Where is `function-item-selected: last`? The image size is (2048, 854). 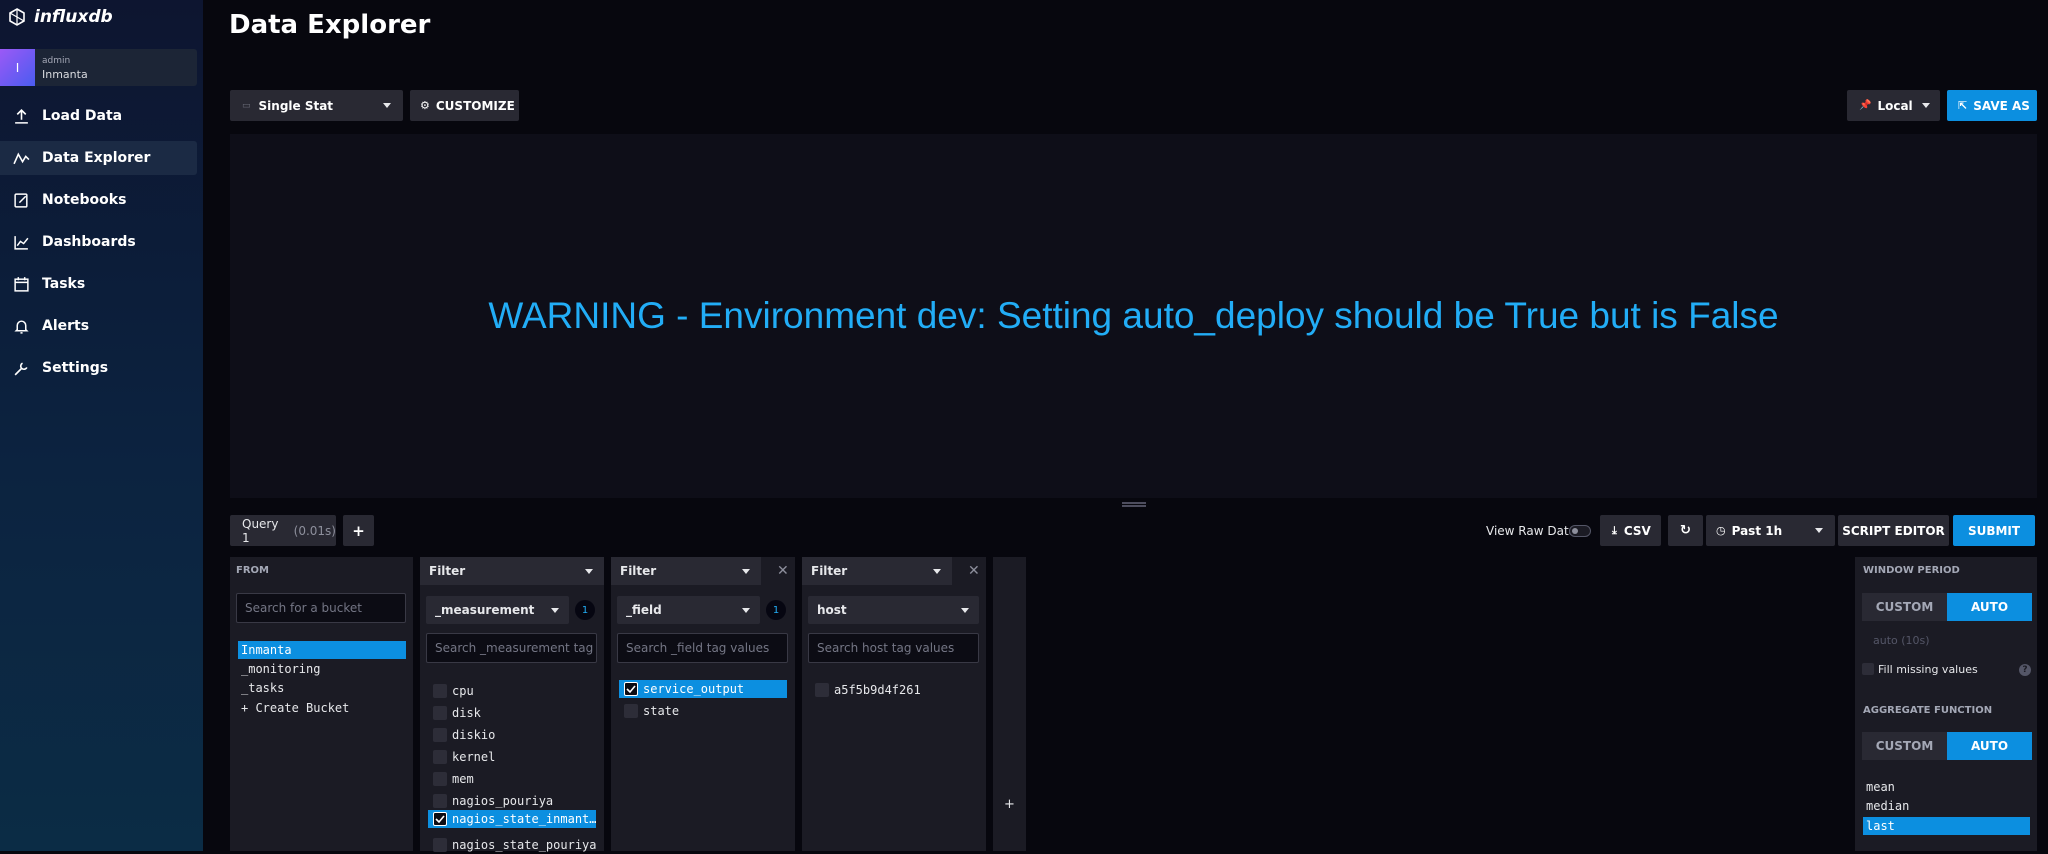
function-item-selected: last is located at coordinates (1946, 826).